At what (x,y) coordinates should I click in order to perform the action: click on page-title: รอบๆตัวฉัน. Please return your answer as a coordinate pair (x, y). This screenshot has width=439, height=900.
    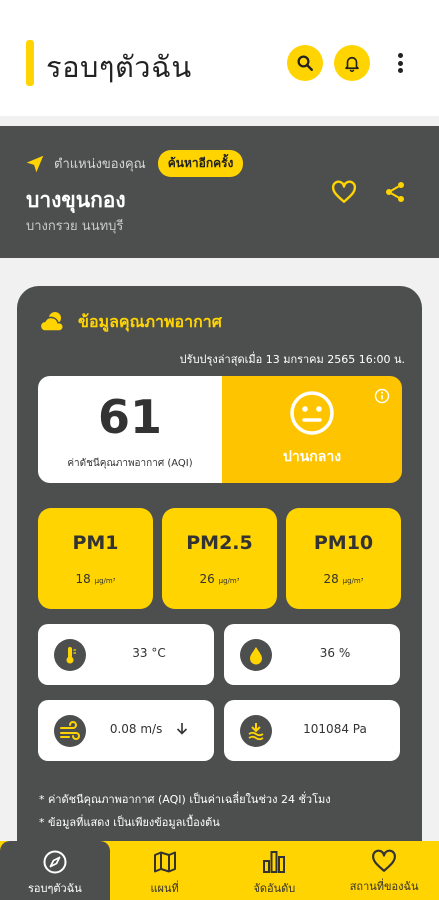
    Looking at the image, I should click on (119, 67).